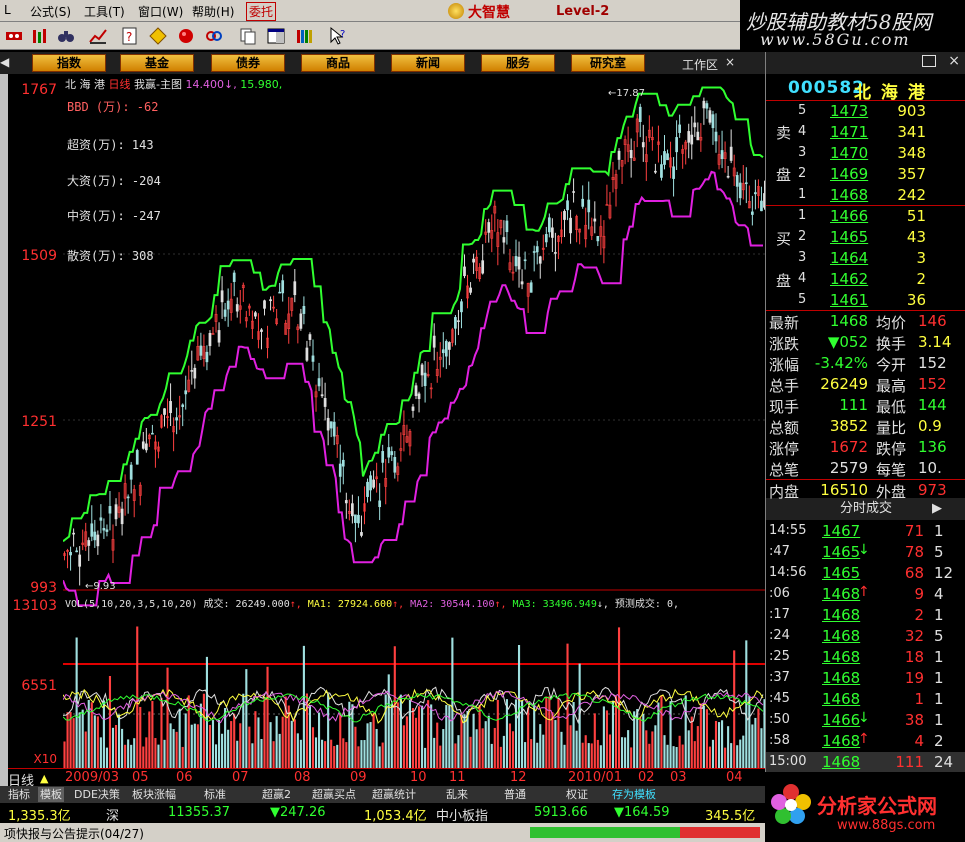 Image resolution: width=965 pixels, height=842 pixels. Describe the element at coordinates (914, 678) in the screenshot. I see `tick-volume: 19` at that location.